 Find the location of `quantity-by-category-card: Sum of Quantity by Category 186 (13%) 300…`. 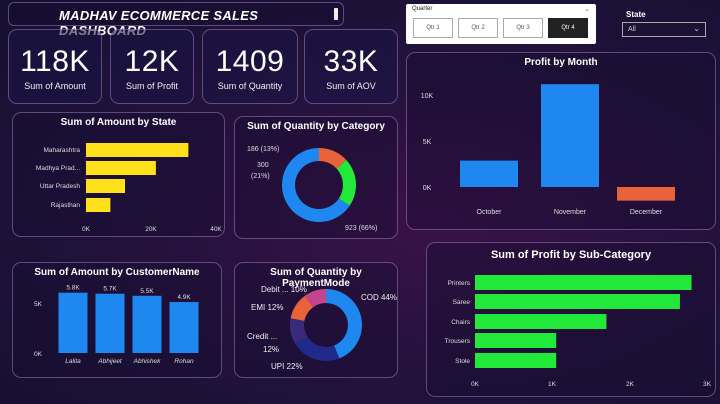

quantity-by-category-card: Sum of Quantity by Category 186 (13%) 300… is located at coordinates (316, 177).